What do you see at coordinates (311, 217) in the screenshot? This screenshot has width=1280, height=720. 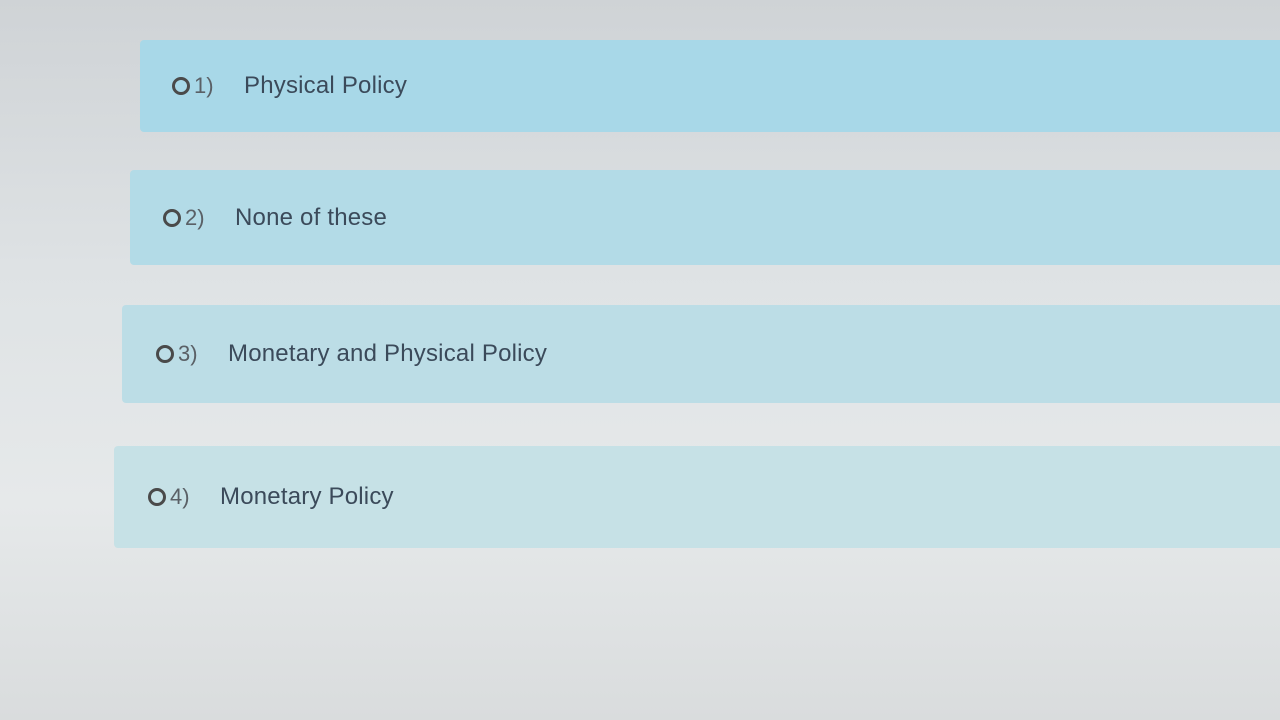 I see `option-label: None of these` at bounding box center [311, 217].